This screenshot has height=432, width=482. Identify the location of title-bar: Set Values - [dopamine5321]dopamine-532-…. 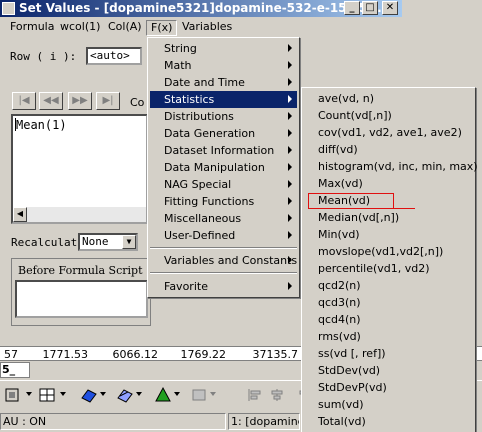
(201, 8).